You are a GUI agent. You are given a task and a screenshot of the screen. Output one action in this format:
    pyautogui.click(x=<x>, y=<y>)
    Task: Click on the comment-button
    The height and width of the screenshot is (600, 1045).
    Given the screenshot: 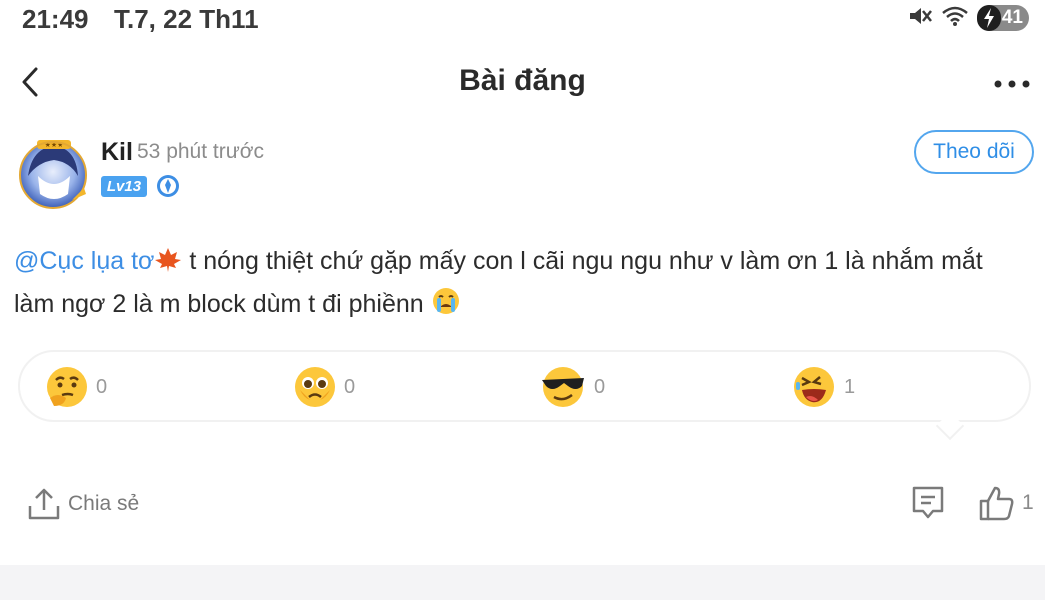 What is the action you would take?
    pyautogui.click(x=928, y=503)
    